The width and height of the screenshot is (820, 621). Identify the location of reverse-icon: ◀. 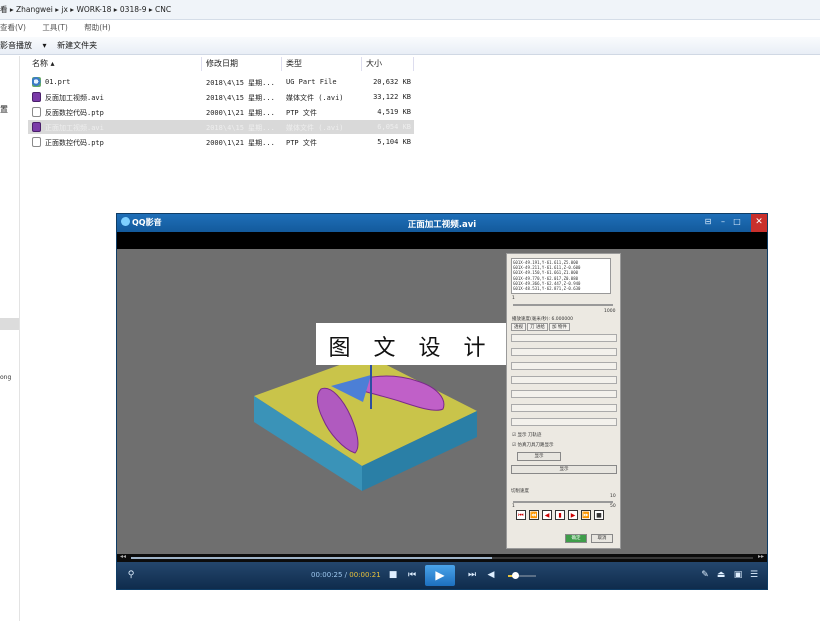
(547, 515).